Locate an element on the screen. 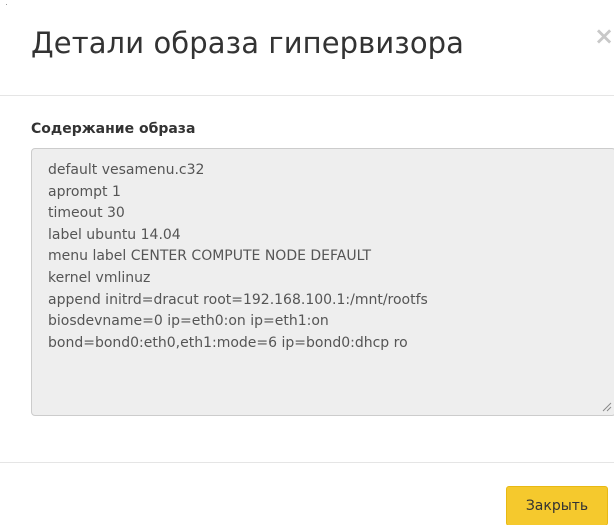 This screenshot has height=525, width=614. modal-title: Детали образа гипервизора is located at coordinates (248, 43).